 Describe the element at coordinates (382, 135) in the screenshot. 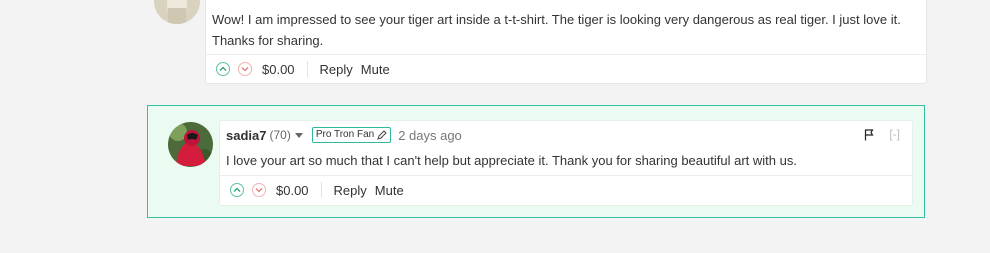

I see `pencil-icon` at that location.